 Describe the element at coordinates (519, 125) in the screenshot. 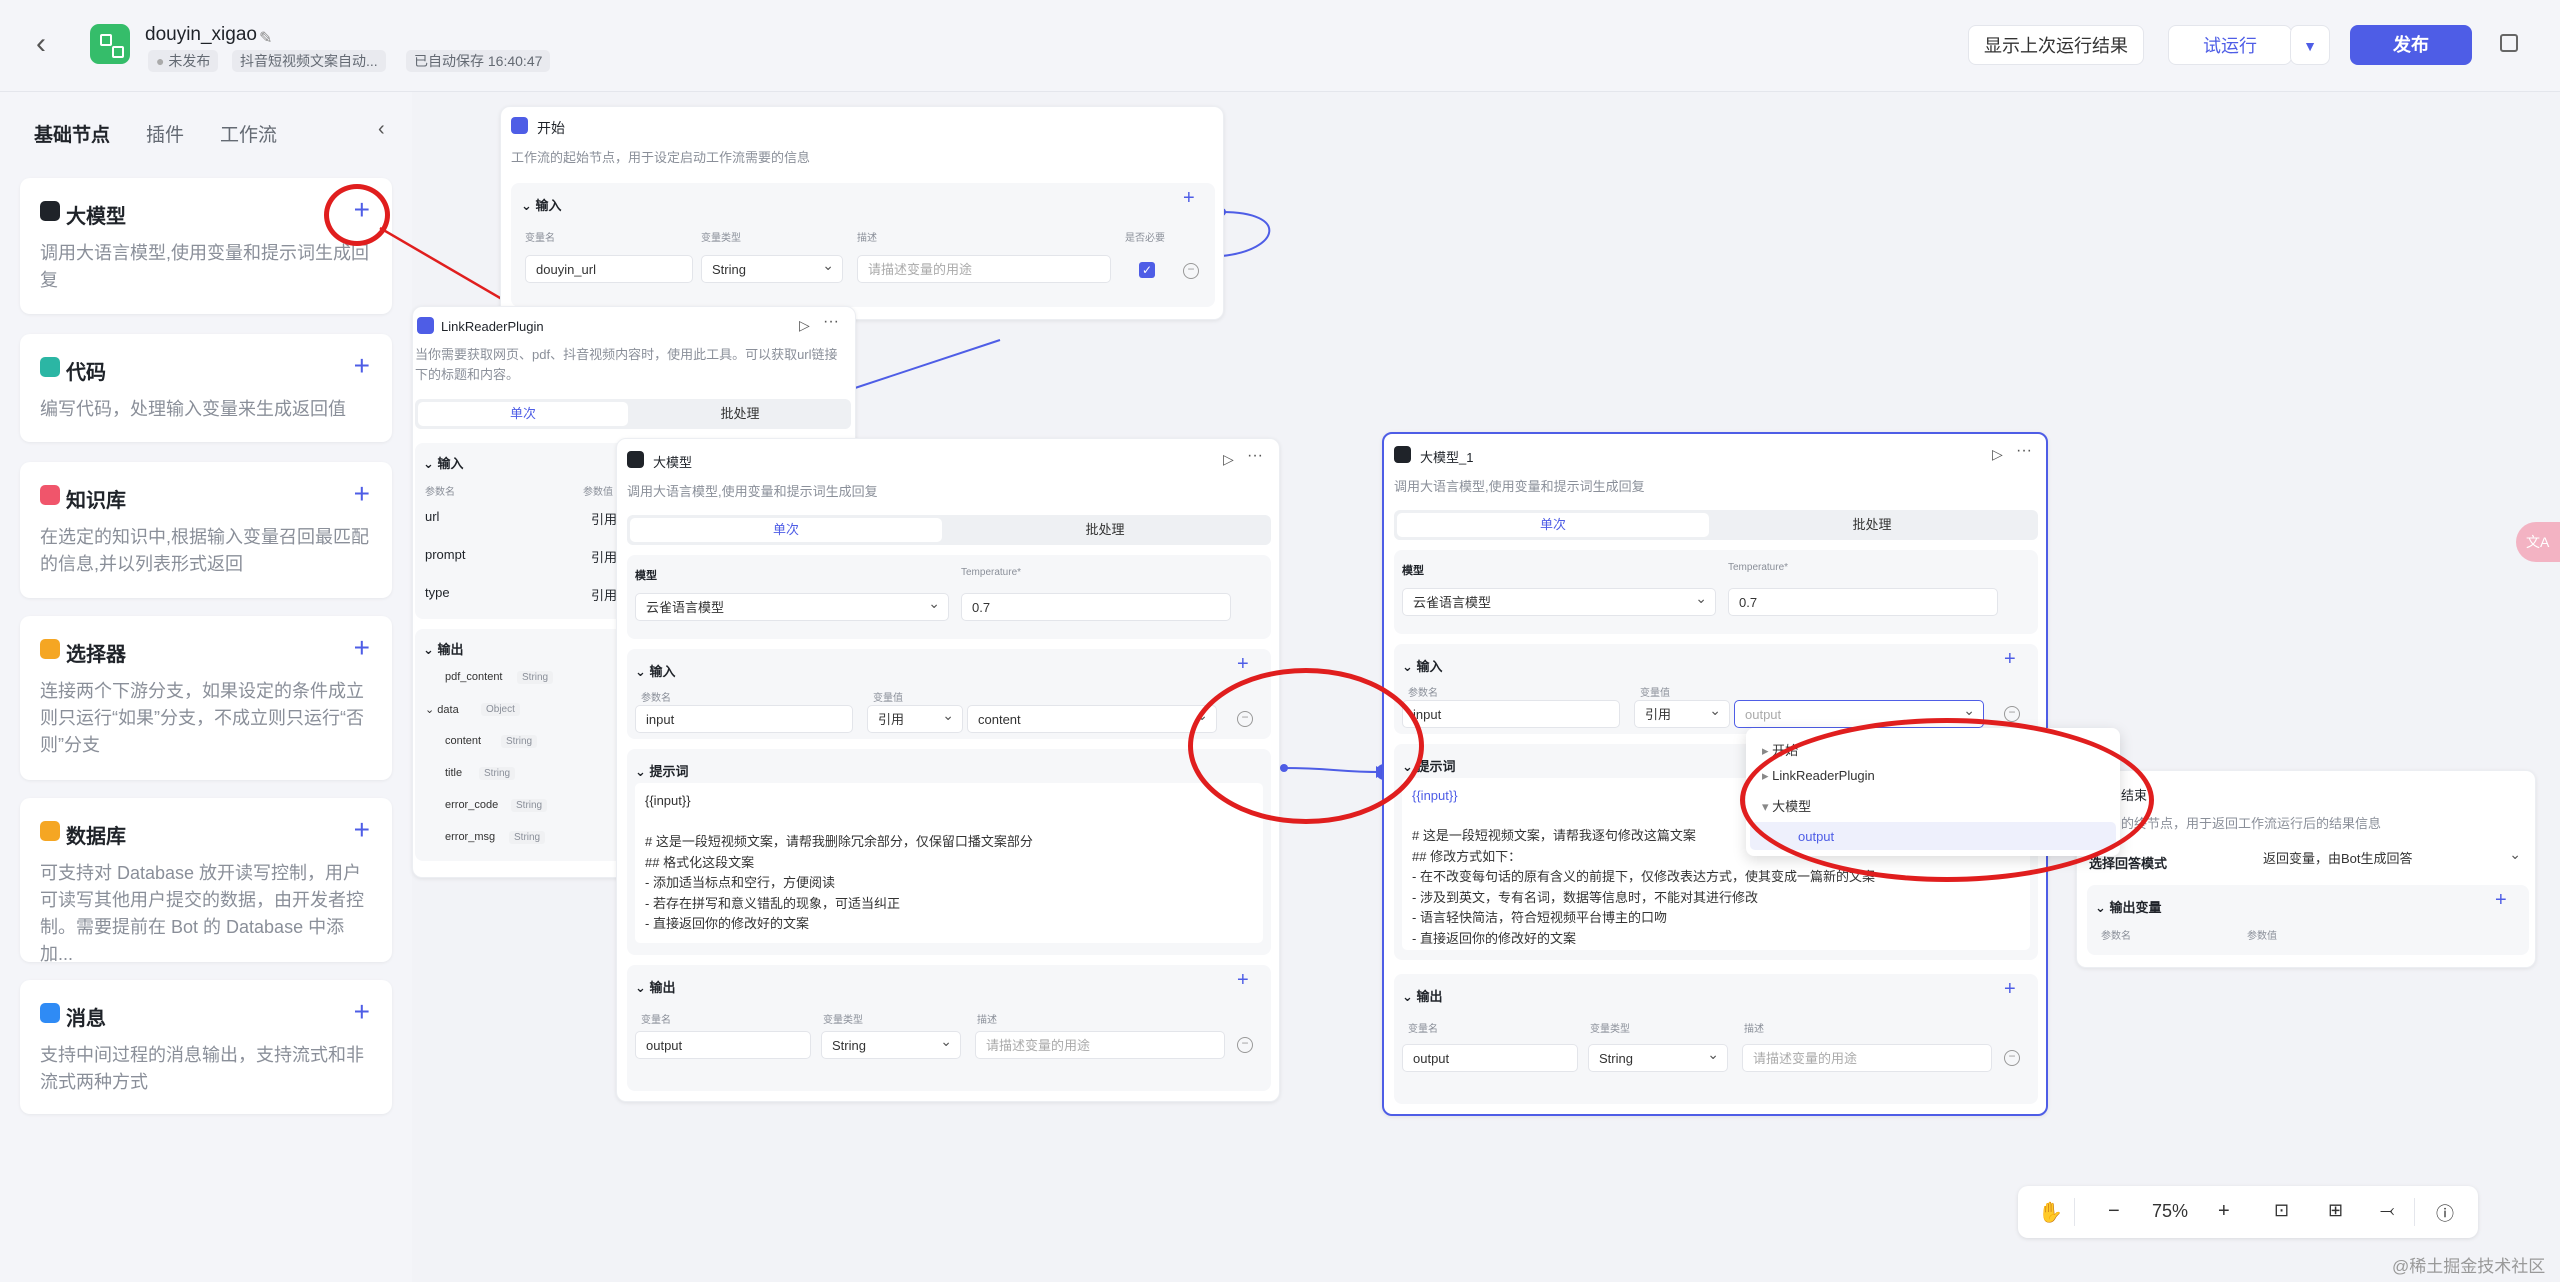

I see `start-node-icon` at that location.